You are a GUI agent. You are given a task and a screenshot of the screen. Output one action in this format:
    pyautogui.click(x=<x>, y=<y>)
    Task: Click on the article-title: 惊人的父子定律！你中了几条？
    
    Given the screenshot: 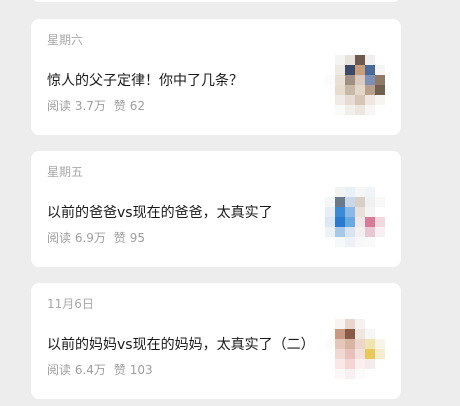 What is the action you would take?
    pyautogui.click(x=145, y=80)
    